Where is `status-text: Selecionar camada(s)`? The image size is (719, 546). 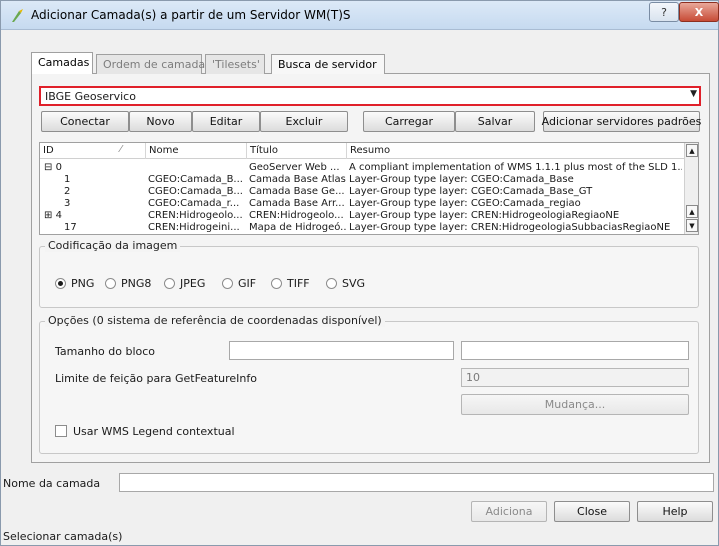 status-text: Selecionar camada(s) is located at coordinates (63, 536).